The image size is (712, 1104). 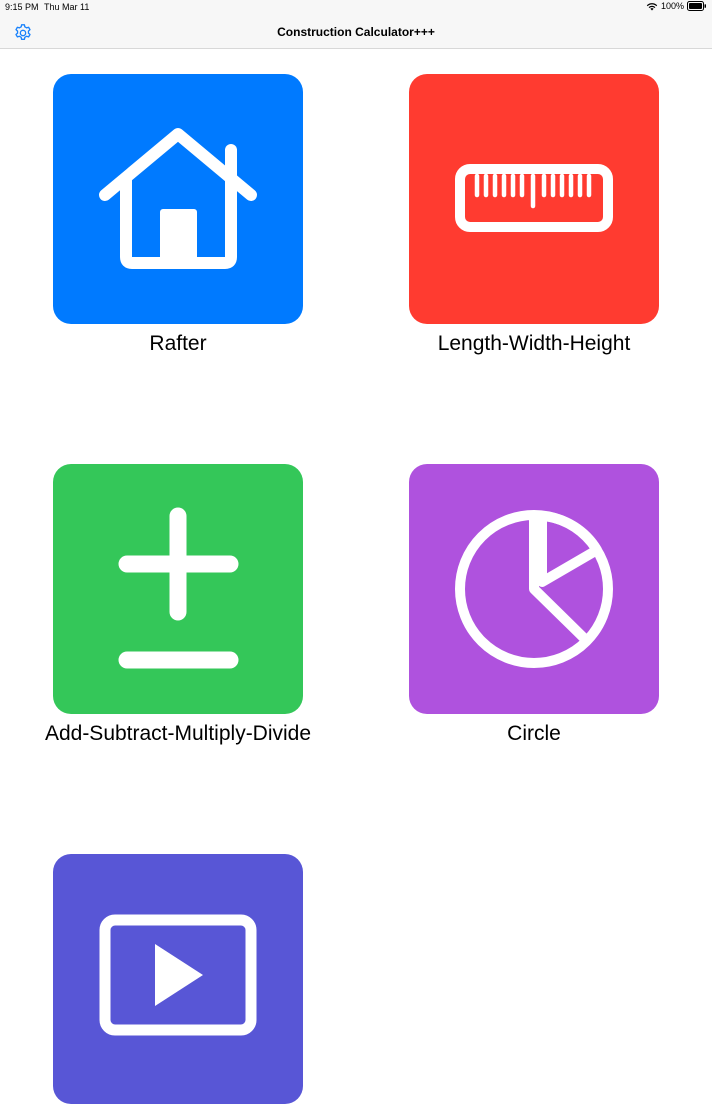 I want to click on length-width-height-tile, so click(x=534, y=199).